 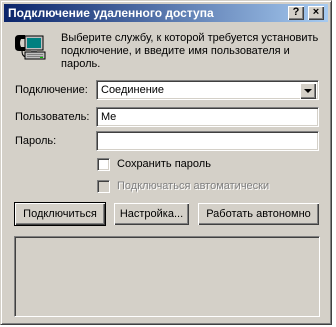 What do you see at coordinates (207, 141) in the screenshot?
I see `password-input` at bounding box center [207, 141].